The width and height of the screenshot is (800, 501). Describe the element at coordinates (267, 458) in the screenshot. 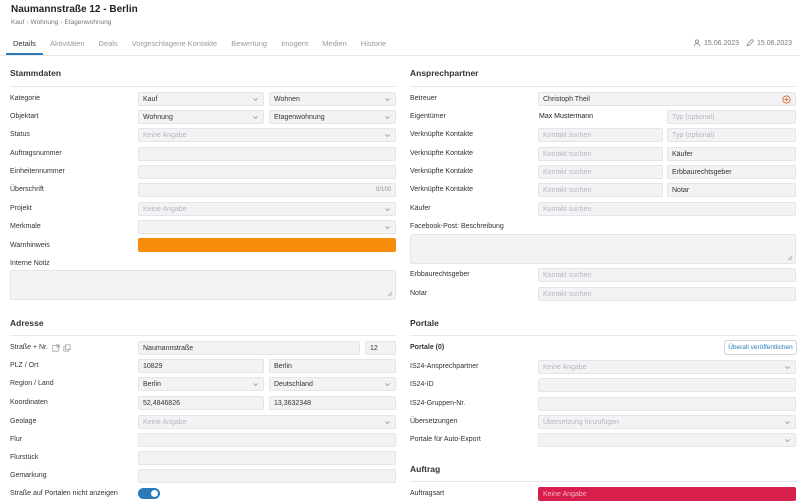

I see `flurstueck-input` at that location.